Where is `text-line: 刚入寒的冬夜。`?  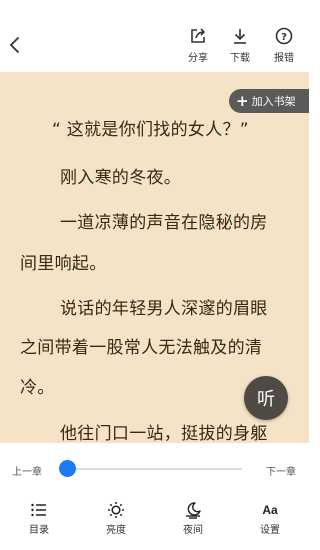
text-line: 刚入寒的冬夜。 is located at coordinates (121, 178).